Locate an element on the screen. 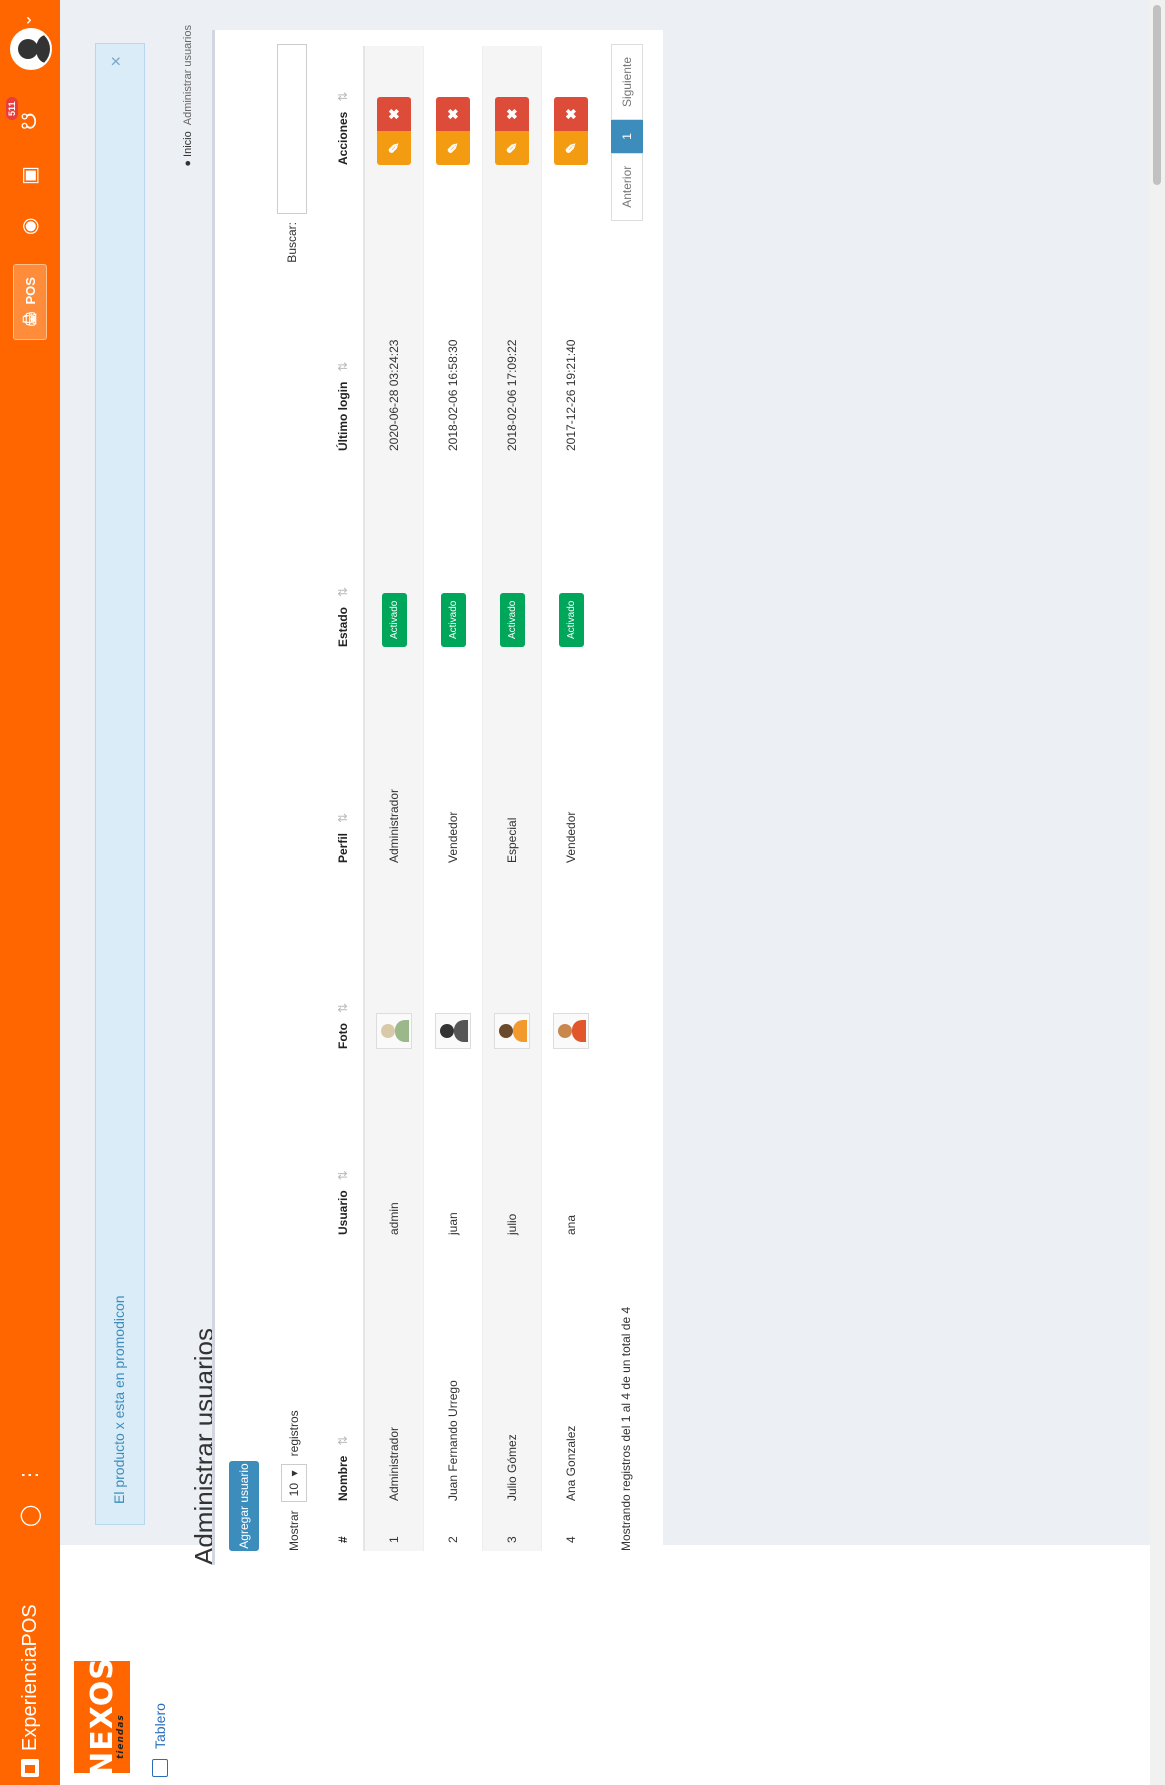 This screenshot has width=1165, height=1785. column-header-actions: Acciones ⇅ is located at coordinates (343, 109).